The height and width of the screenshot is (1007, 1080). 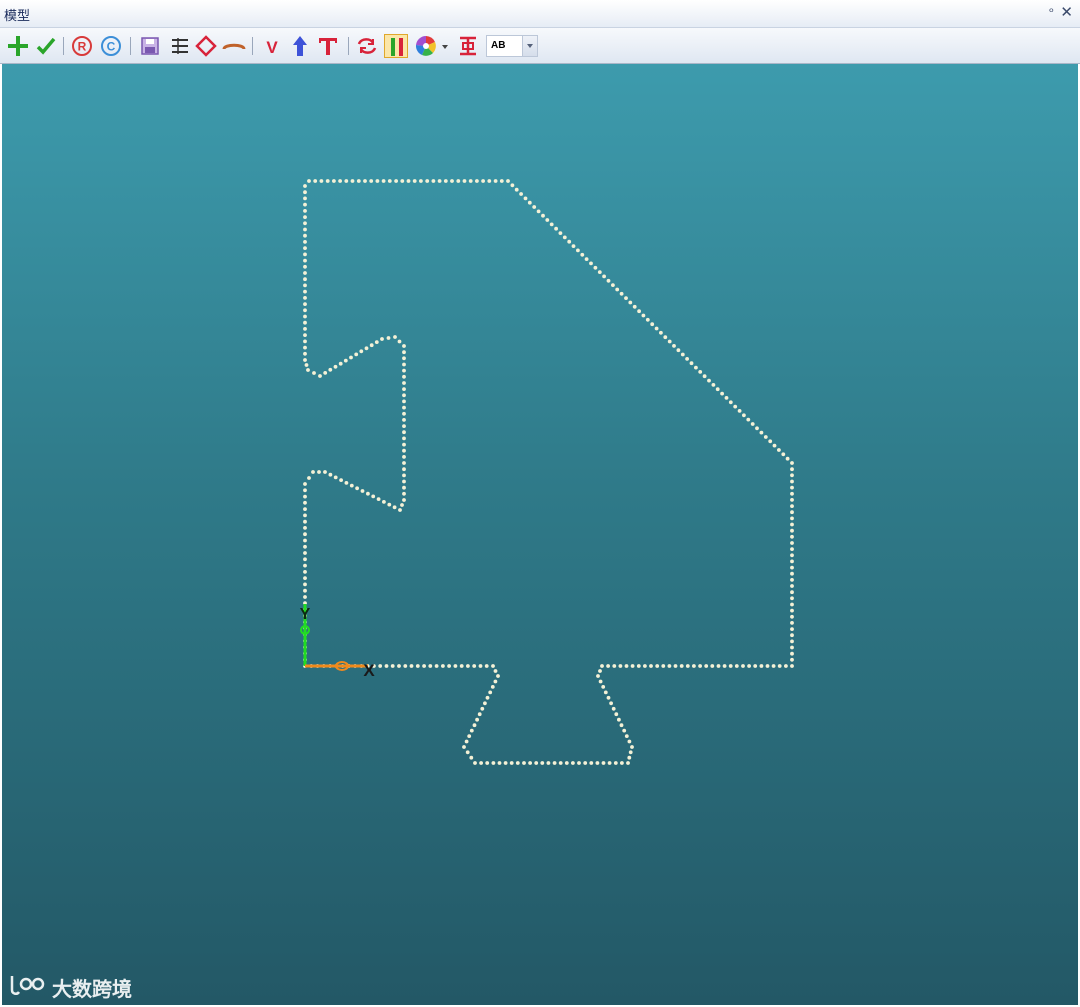 What do you see at coordinates (180, 46) in the screenshot?
I see `list-icon` at bounding box center [180, 46].